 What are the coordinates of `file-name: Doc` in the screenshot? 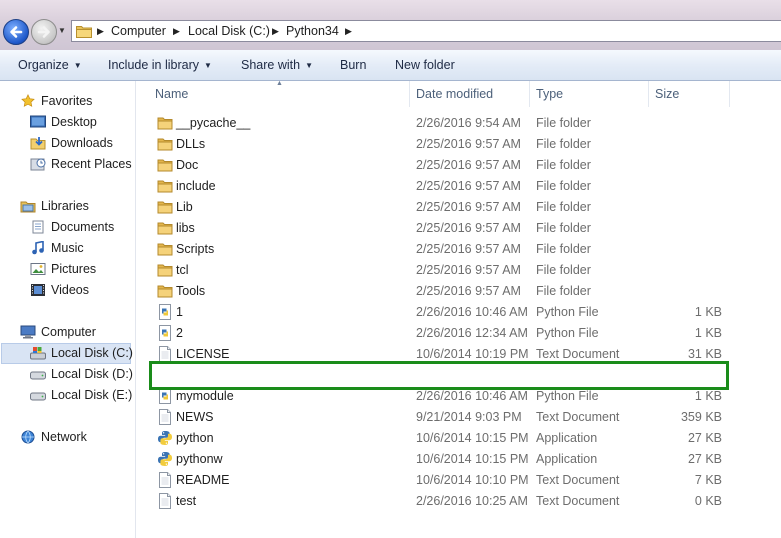 It's located at (187, 165).